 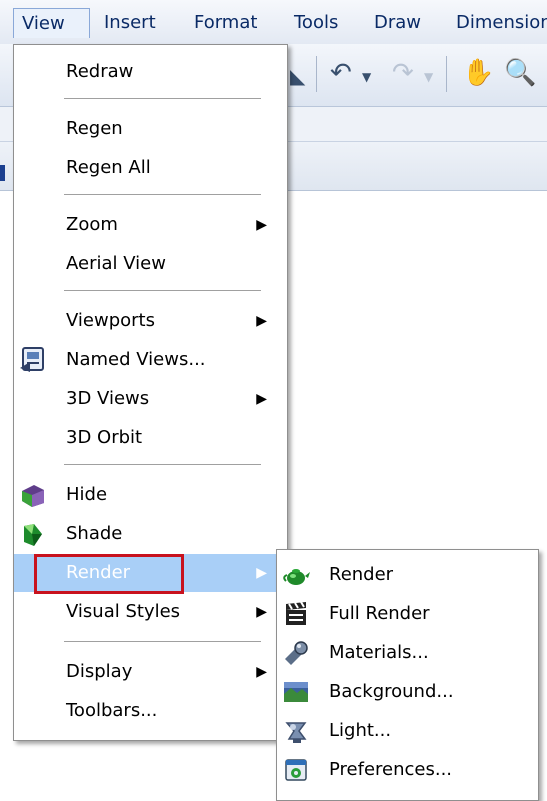 What do you see at coordinates (273, 22) in the screenshot?
I see `menu-bar: View Insert Format Tools Draw Dimension` at bounding box center [273, 22].